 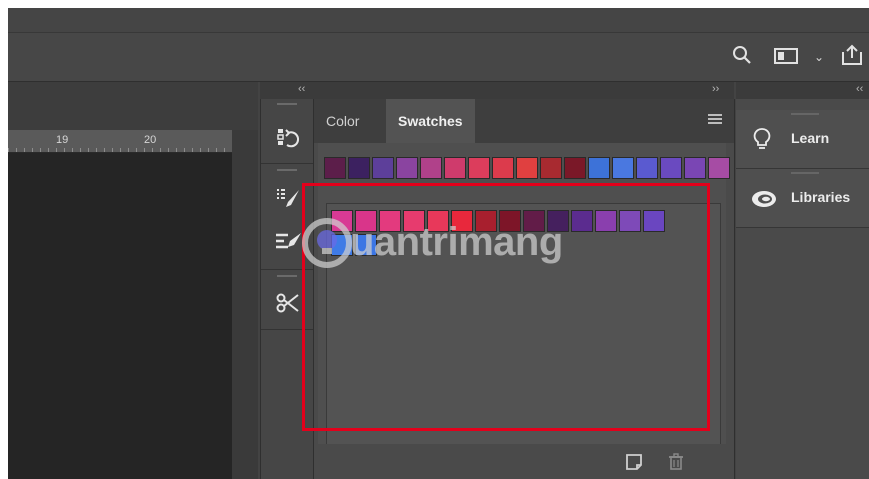 What do you see at coordinates (676, 462) in the screenshot?
I see `trash-icon` at bounding box center [676, 462].